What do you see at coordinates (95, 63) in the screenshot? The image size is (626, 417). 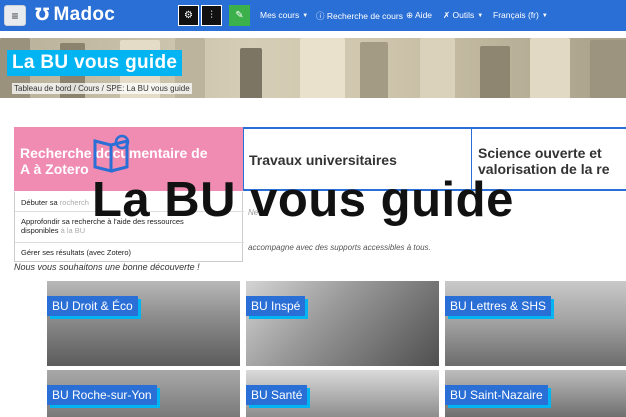 I see `page-title: La BU vous guide` at bounding box center [95, 63].